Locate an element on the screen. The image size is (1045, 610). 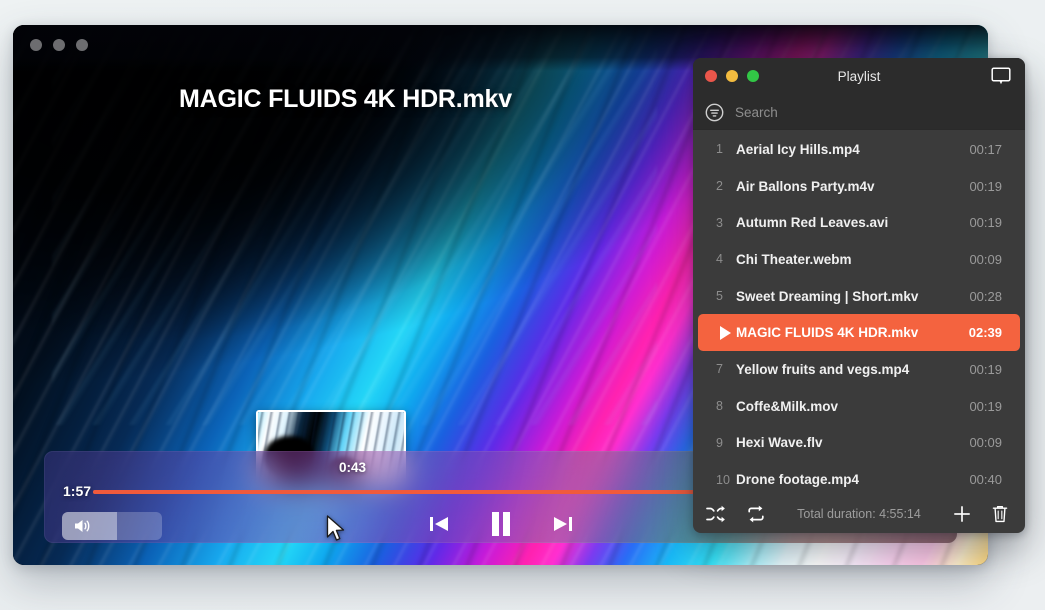
player-window-buttons is located at coordinates (59, 45).